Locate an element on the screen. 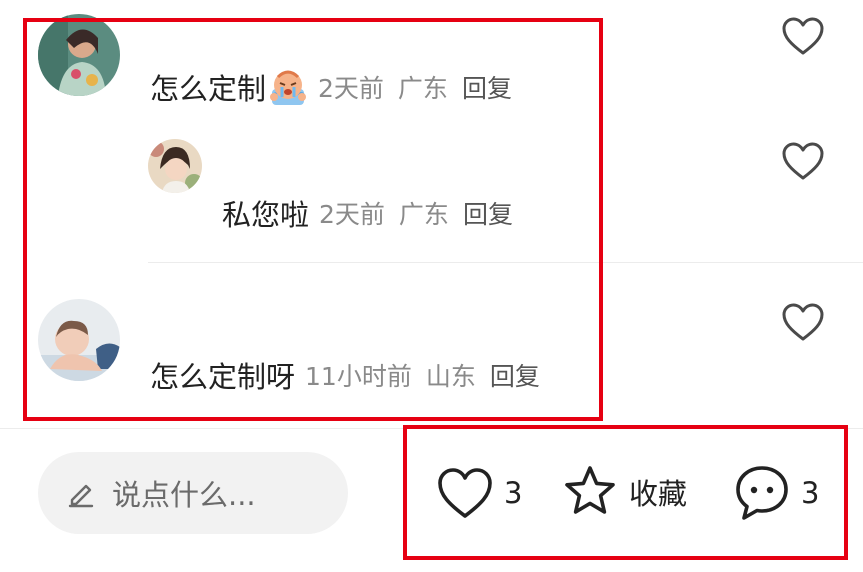 This screenshot has width=863, height=572. like-count: 3 is located at coordinates (513, 493).